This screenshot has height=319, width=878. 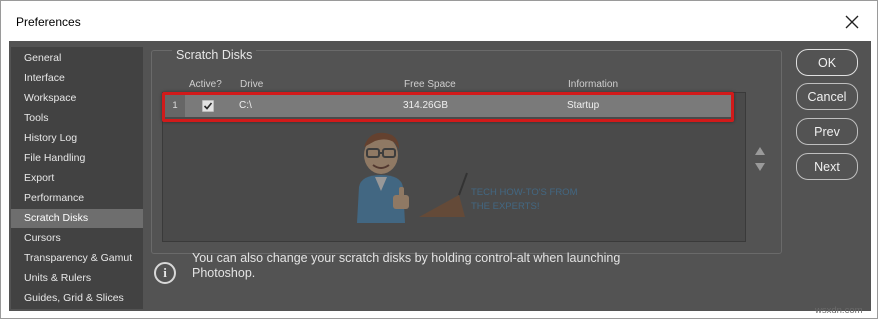 I want to click on sidebar-item-workspace: Workspace, so click(x=77, y=98).